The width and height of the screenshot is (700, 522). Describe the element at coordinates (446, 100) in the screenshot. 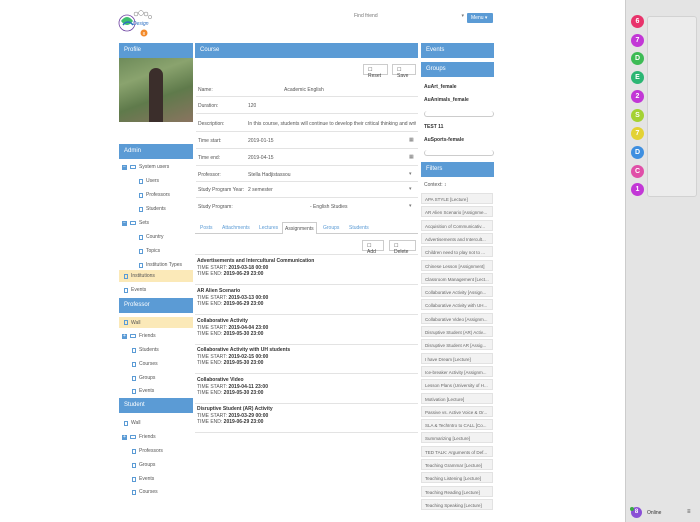

I see `group-item: AuAnimals_female` at that location.